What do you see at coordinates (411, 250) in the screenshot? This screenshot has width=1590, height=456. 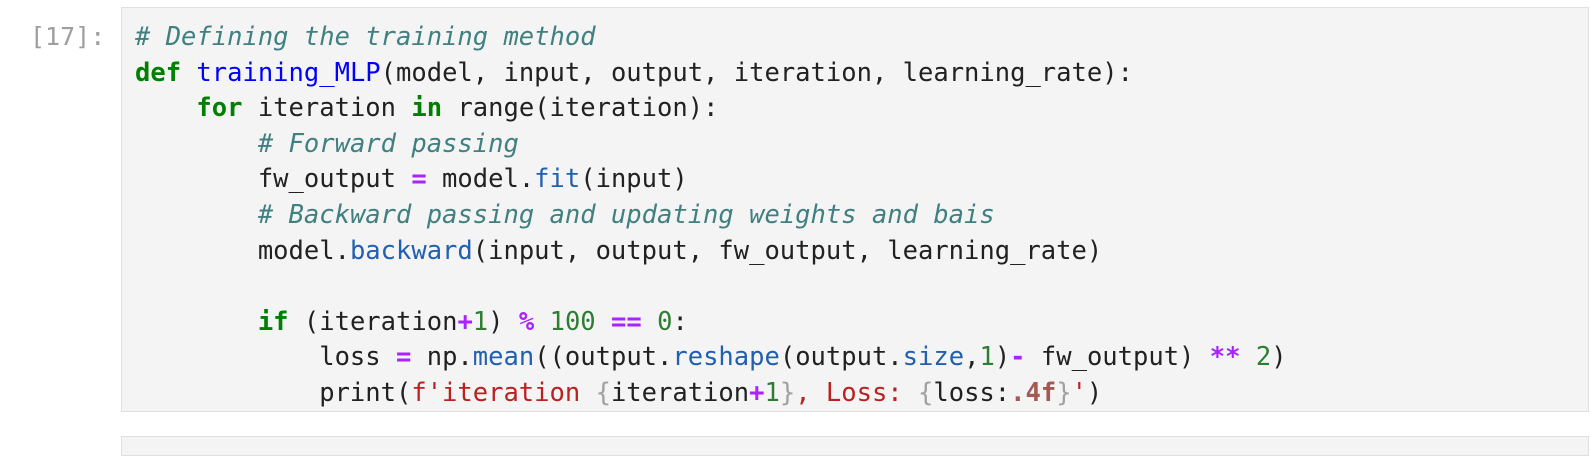 I see `code-token: backward` at bounding box center [411, 250].